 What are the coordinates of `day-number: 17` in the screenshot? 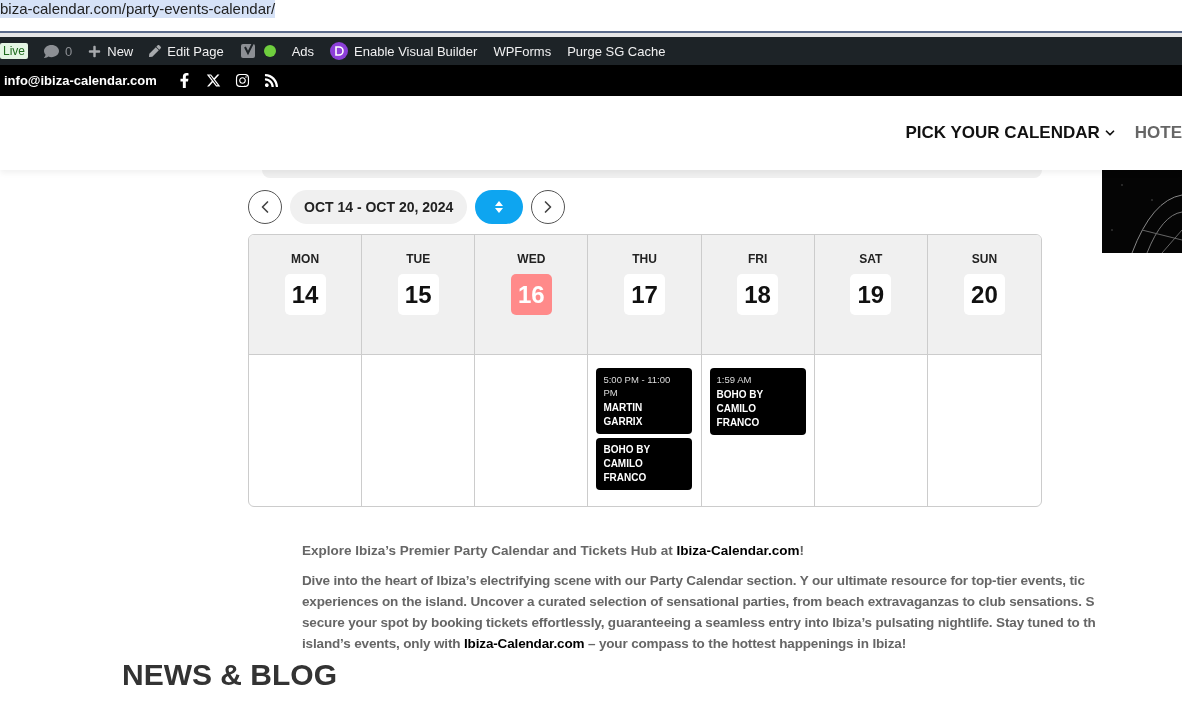 It's located at (644, 294).